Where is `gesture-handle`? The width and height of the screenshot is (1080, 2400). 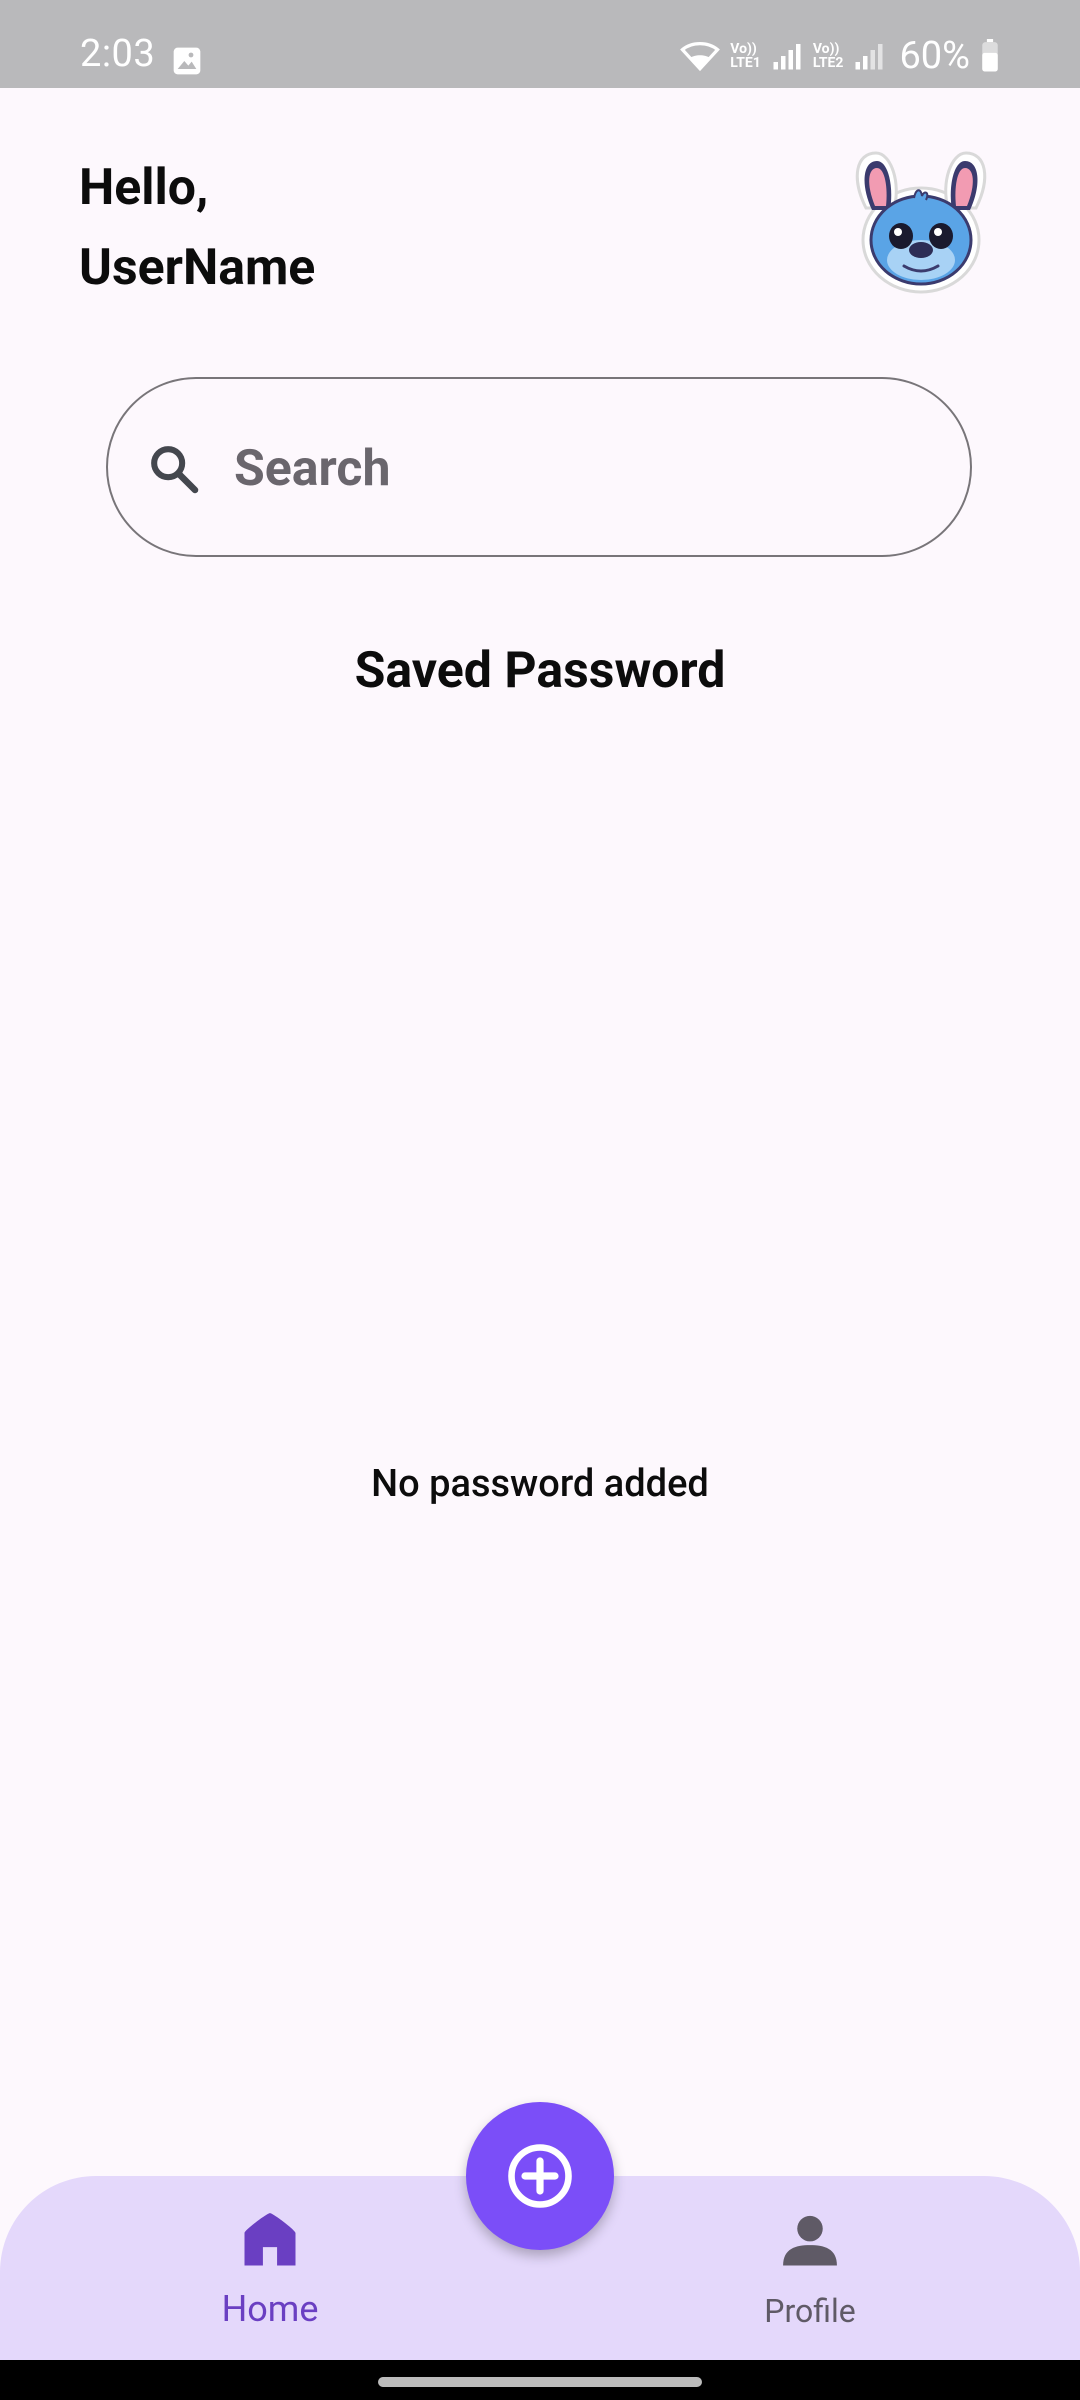
gesture-handle is located at coordinates (540, 2382).